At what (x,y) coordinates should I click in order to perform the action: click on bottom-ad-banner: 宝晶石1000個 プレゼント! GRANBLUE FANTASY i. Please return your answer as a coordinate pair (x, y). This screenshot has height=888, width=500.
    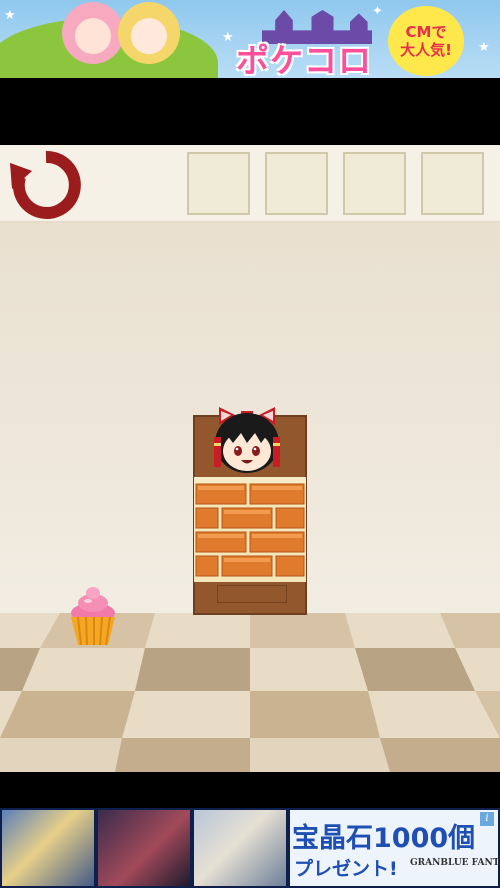
    Looking at the image, I should click on (250, 848).